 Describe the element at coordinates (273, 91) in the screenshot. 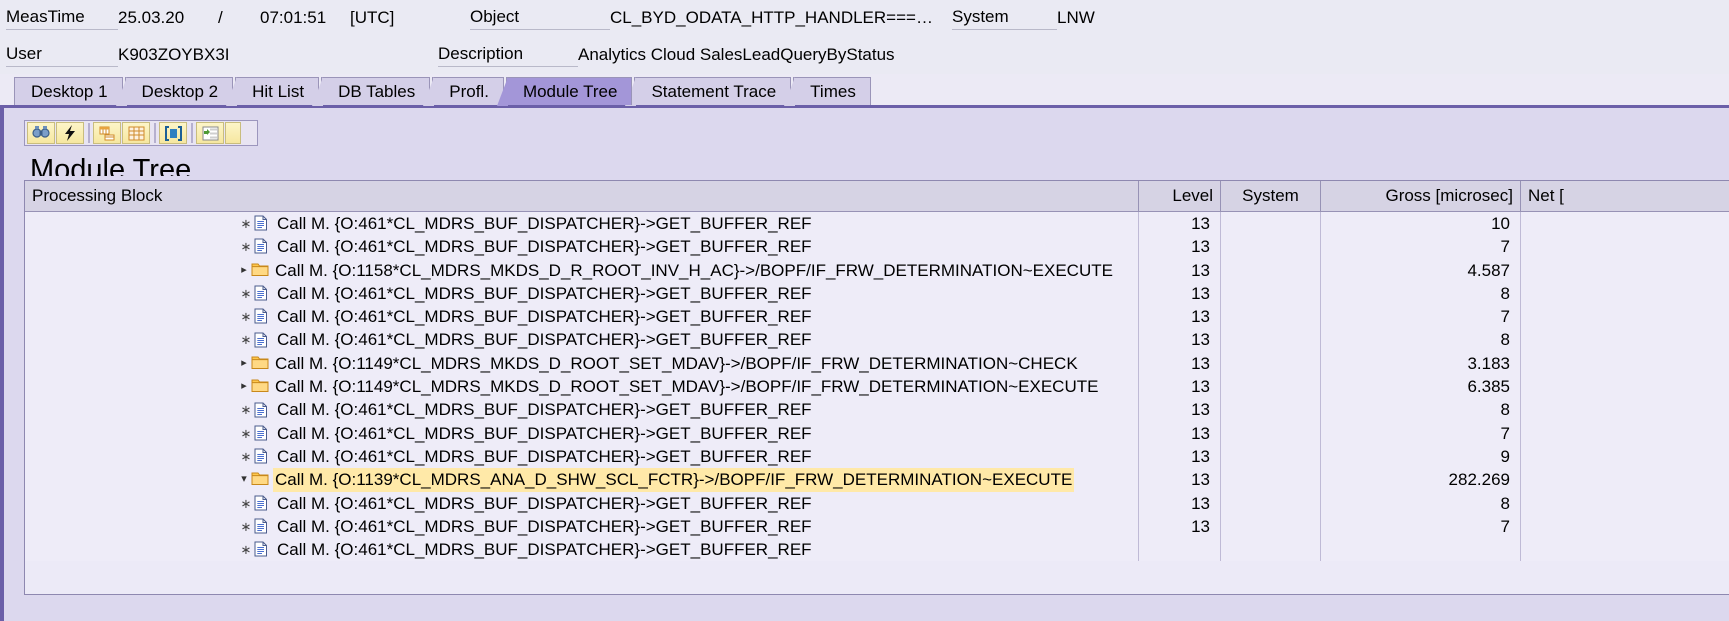

I see `tab-hit-list: Hit List` at that location.